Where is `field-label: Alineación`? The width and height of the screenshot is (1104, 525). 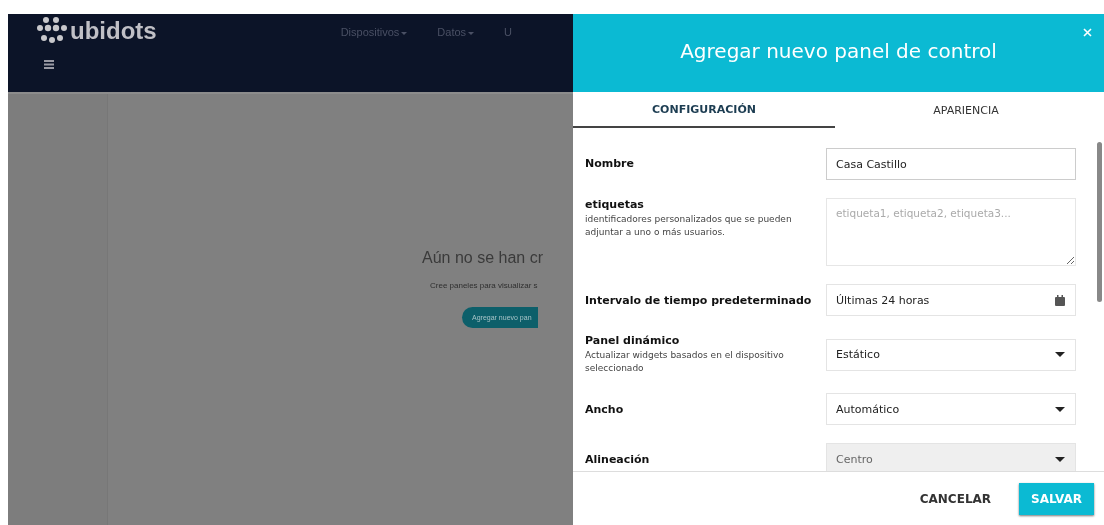
field-label: Alineación is located at coordinates (618, 459).